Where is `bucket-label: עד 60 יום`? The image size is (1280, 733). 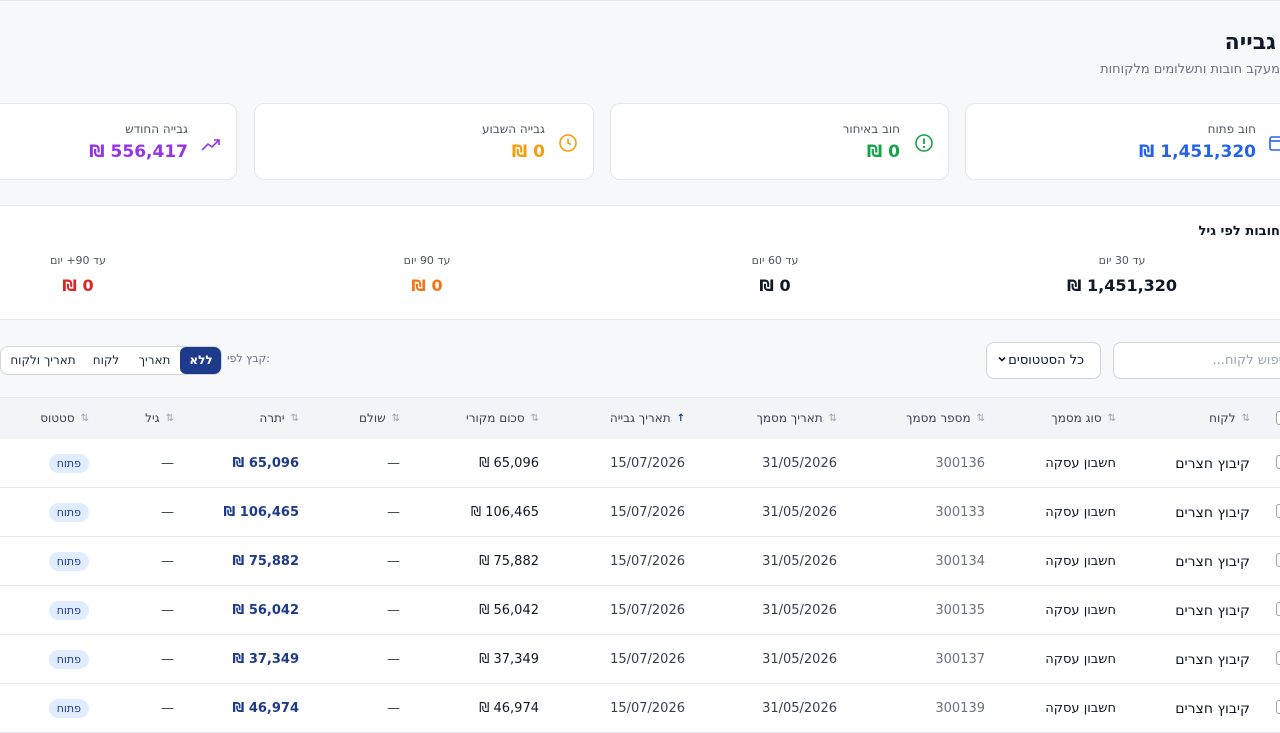
bucket-label: עד 60 יום is located at coordinates (775, 260).